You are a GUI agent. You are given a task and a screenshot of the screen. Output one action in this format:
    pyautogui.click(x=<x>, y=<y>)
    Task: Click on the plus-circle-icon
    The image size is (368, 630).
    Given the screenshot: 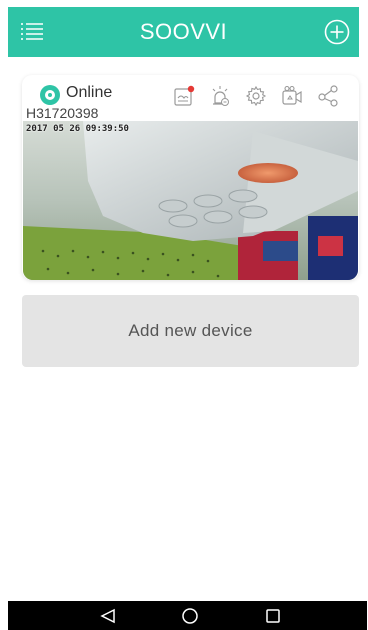 What is the action you would take?
    pyautogui.click(x=337, y=32)
    